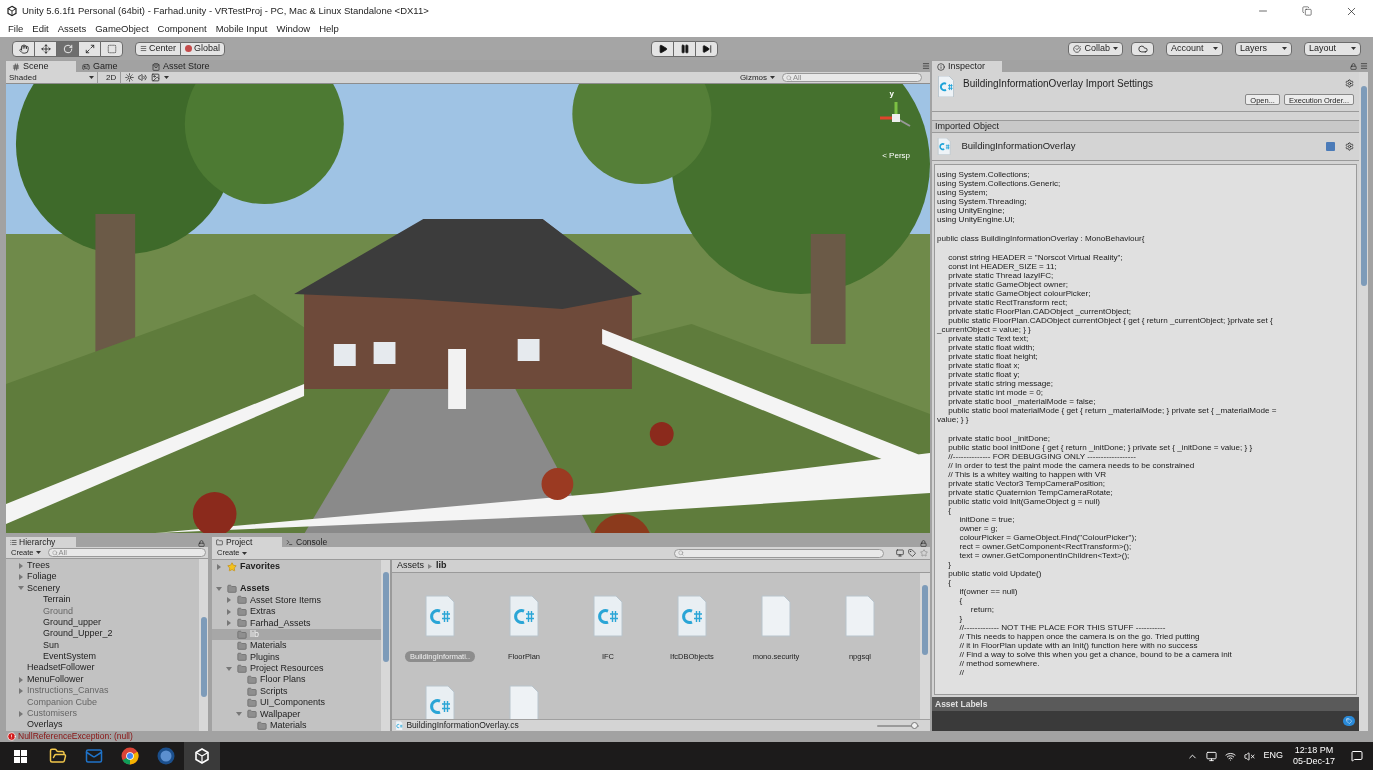 Image resolution: width=1373 pixels, height=770 pixels. Describe the element at coordinates (94, 756) in the screenshot. I see `mail-icon` at that location.